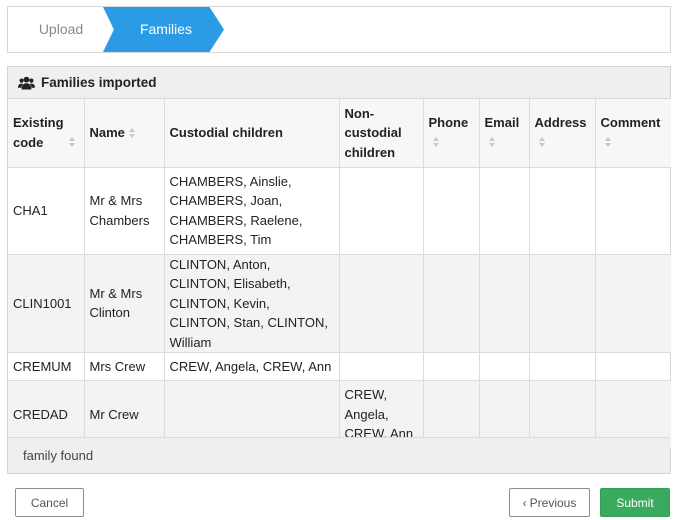  Describe the element at coordinates (124, 366) in the screenshot. I see `cell-name: Mrs Crew` at that location.